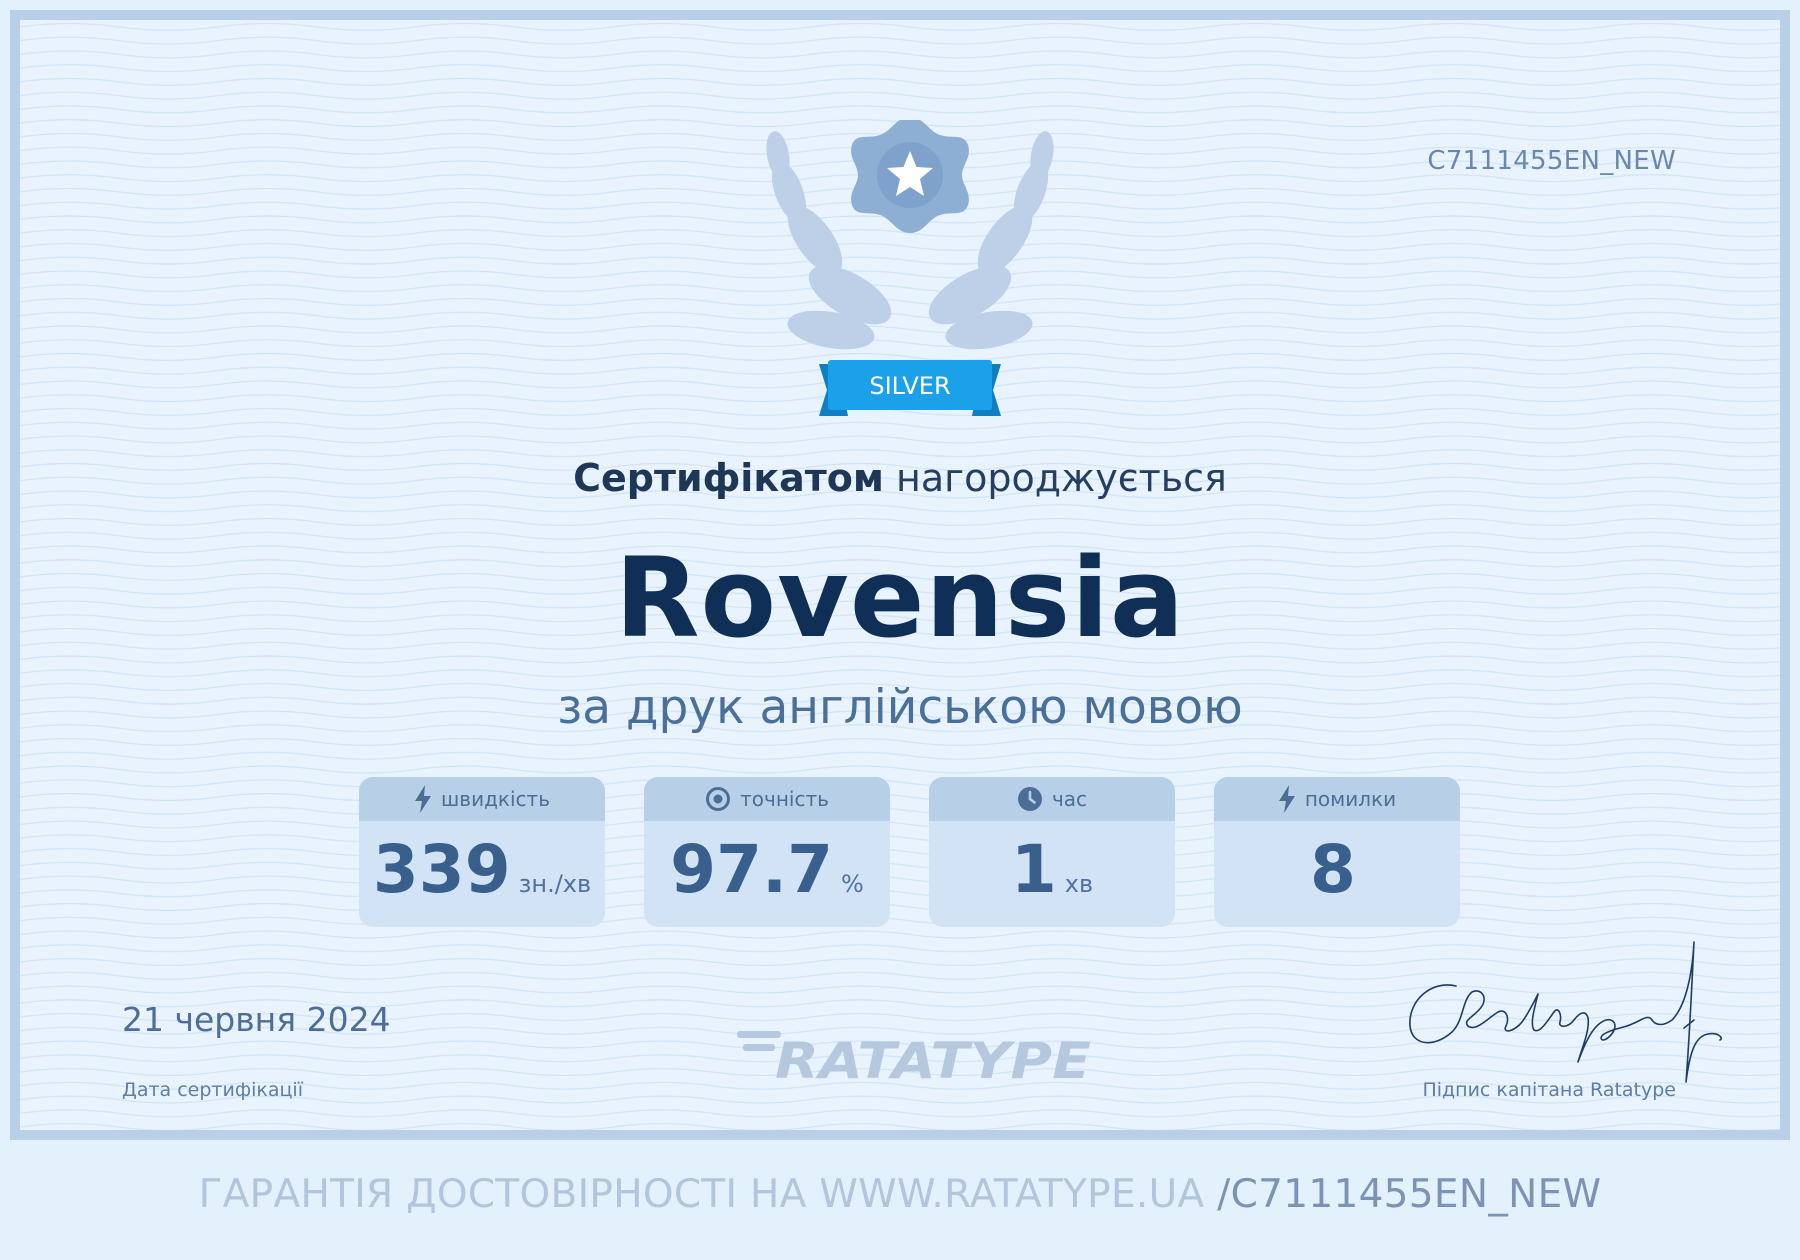  Describe the element at coordinates (1333, 869) in the screenshot. I see `stat-value: 8` at that location.